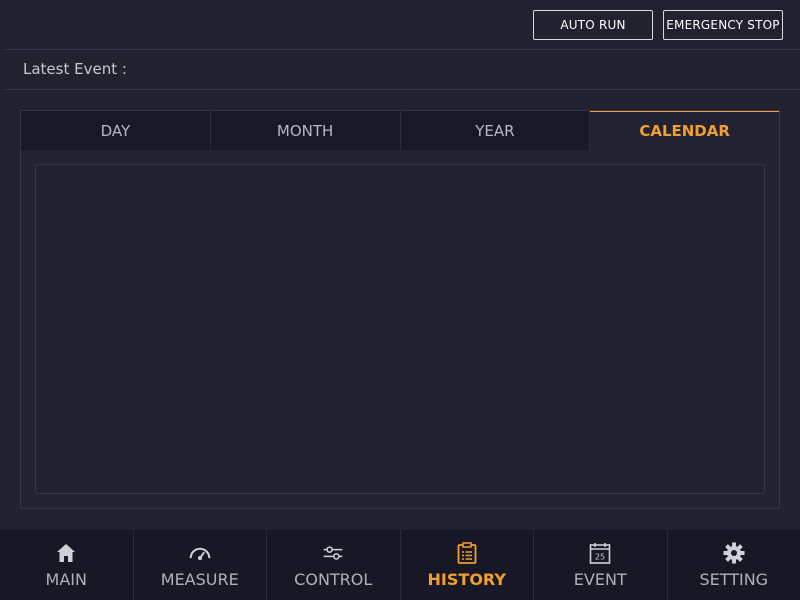 The height and width of the screenshot is (600, 800). Describe the element at coordinates (593, 25) in the screenshot. I see `auto-run-button: AUTO RUN` at that location.